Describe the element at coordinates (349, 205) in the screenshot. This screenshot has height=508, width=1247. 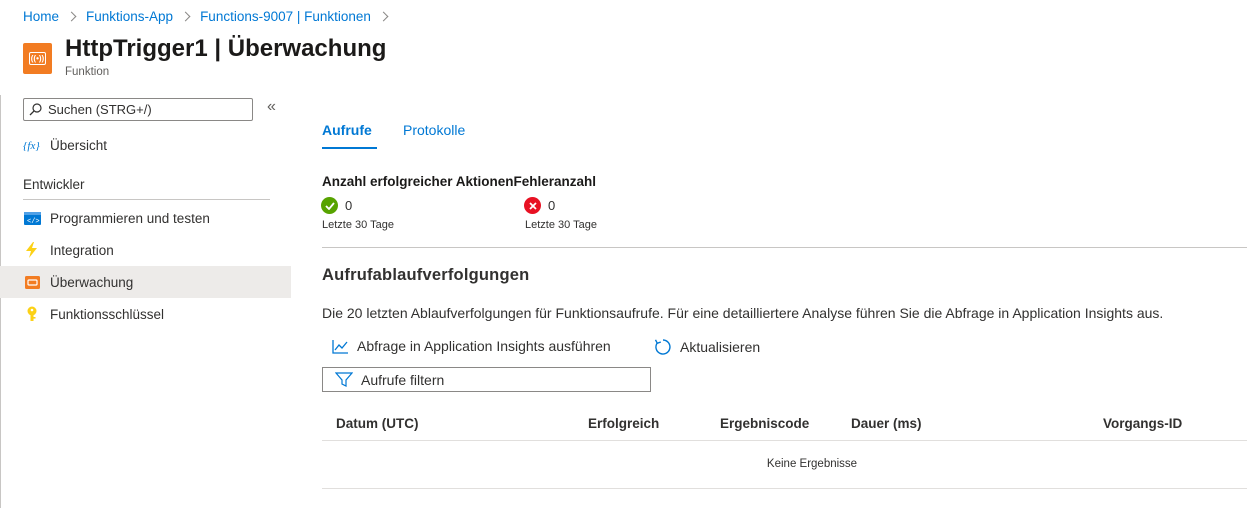
I see `success-count-value: 0` at that location.